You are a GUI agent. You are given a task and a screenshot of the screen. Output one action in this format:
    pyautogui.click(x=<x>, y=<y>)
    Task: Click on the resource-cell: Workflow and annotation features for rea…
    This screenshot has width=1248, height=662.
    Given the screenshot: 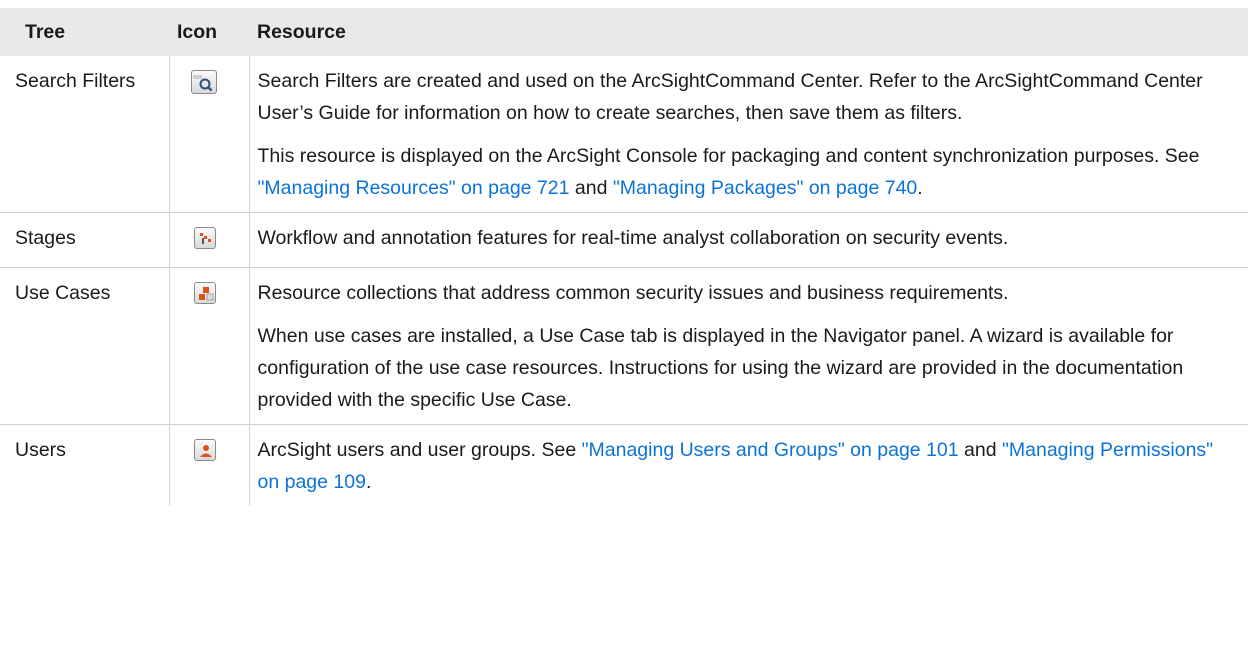 What is the action you would take?
    pyautogui.click(x=748, y=240)
    